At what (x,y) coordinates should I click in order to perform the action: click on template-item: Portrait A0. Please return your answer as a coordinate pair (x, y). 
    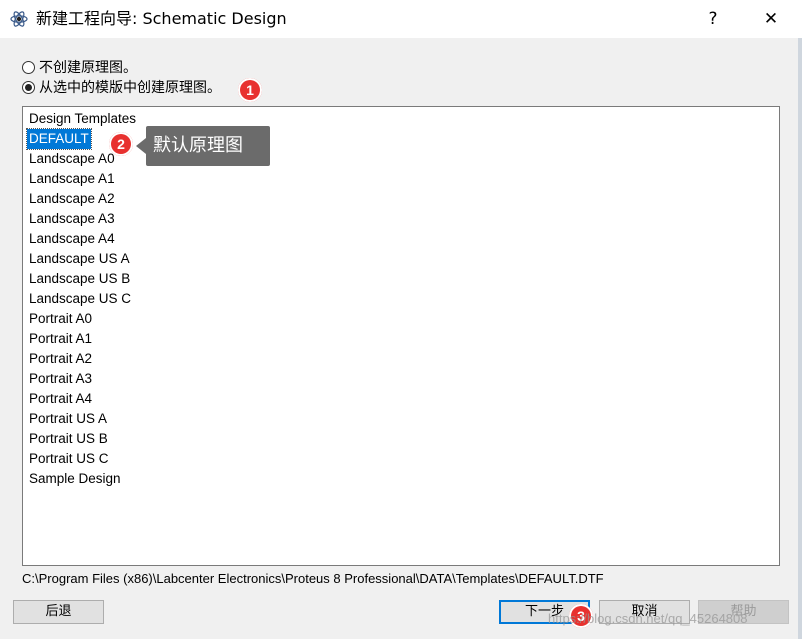
    Looking at the image, I should click on (60, 319).